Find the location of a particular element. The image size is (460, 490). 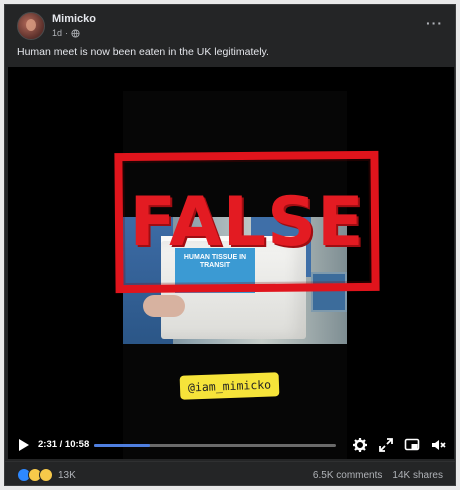

mute-icon is located at coordinates (438, 445).